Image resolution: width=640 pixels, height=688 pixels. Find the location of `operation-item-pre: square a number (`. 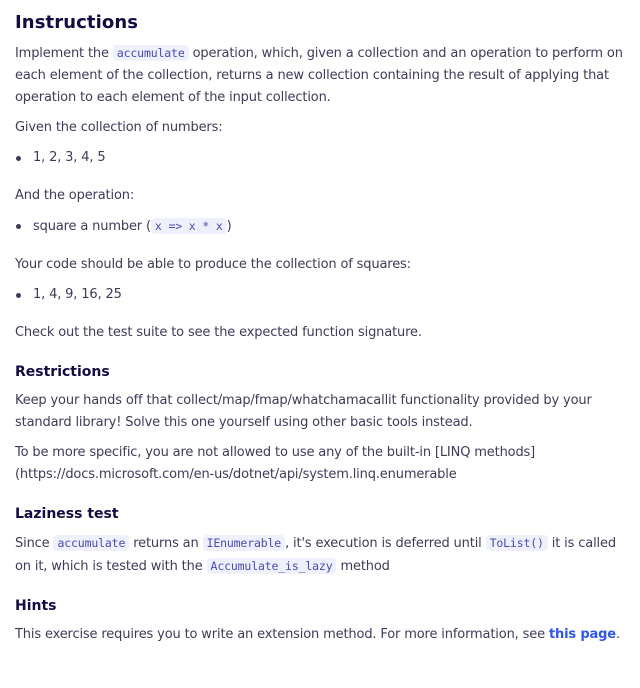

operation-item-pre: square a number ( is located at coordinates (92, 226).